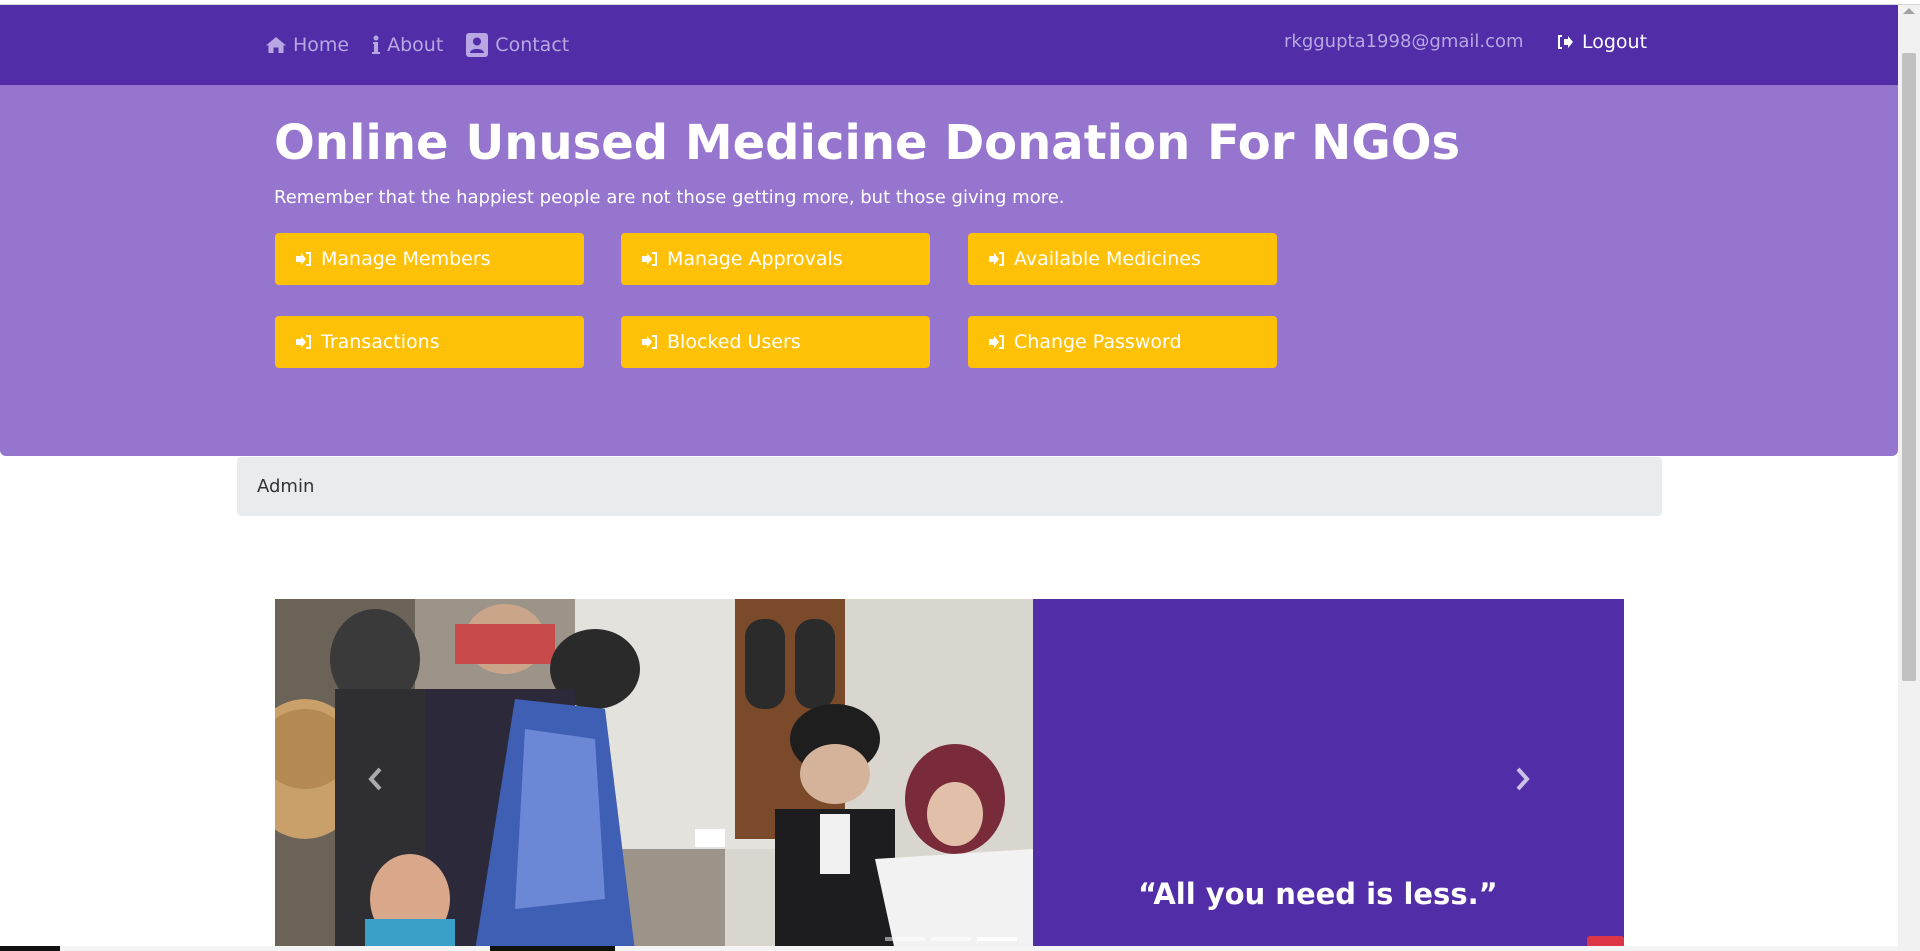 The image size is (1920, 951). What do you see at coordinates (949, 486) in the screenshot?
I see `breadcrumb: Admin` at bounding box center [949, 486].